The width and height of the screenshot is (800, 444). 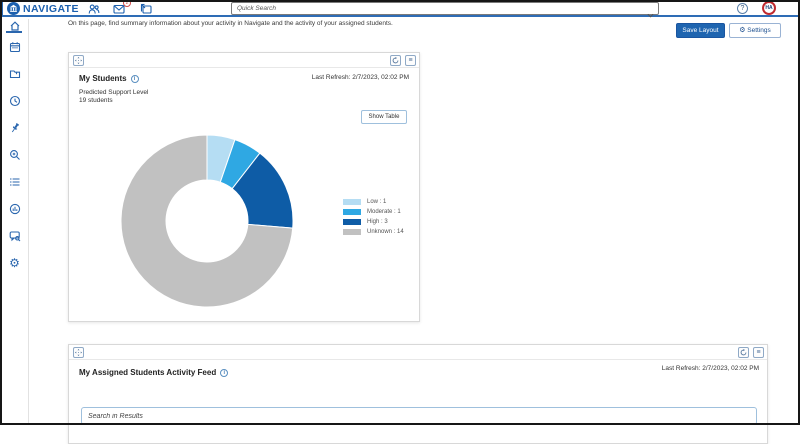 I want to click on left-accent-strip, so click(x=1, y=8).